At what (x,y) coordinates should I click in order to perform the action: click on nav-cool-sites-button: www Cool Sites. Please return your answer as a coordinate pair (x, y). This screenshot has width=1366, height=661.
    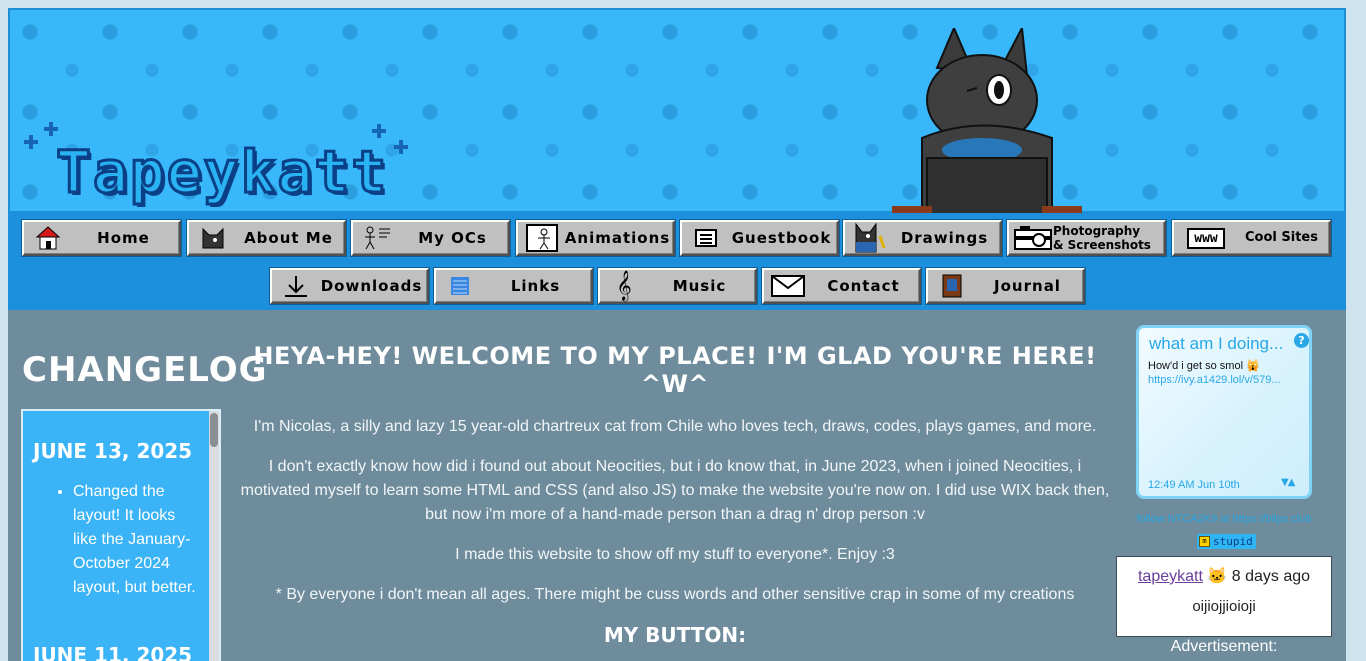
    Looking at the image, I should click on (1251, 238).